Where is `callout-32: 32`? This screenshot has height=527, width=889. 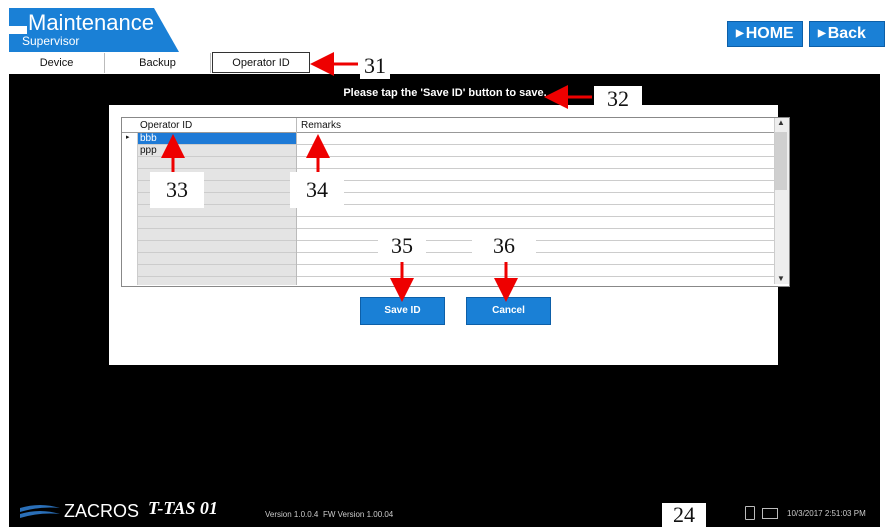
callout-32: 32 is located at coordinates (618, 101).